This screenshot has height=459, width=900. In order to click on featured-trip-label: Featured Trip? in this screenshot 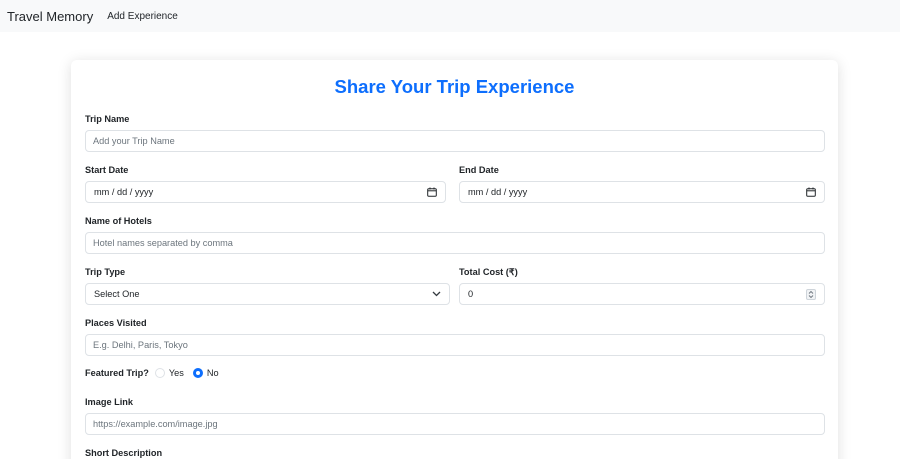, I will do `click(117, 373)`.